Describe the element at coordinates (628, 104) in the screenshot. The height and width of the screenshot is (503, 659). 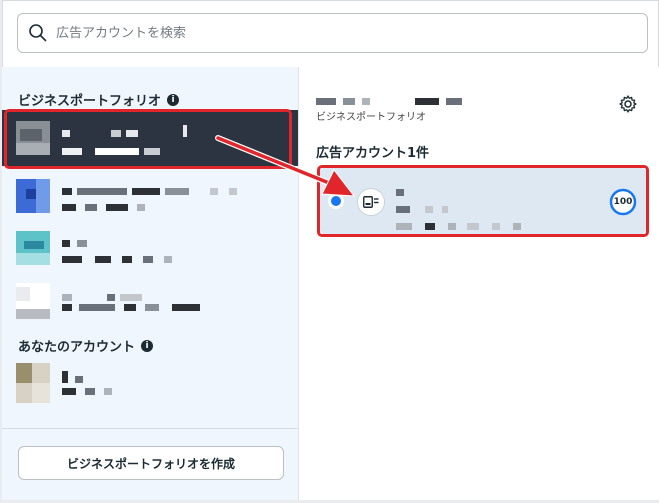
I see `gear-icon` at that location.